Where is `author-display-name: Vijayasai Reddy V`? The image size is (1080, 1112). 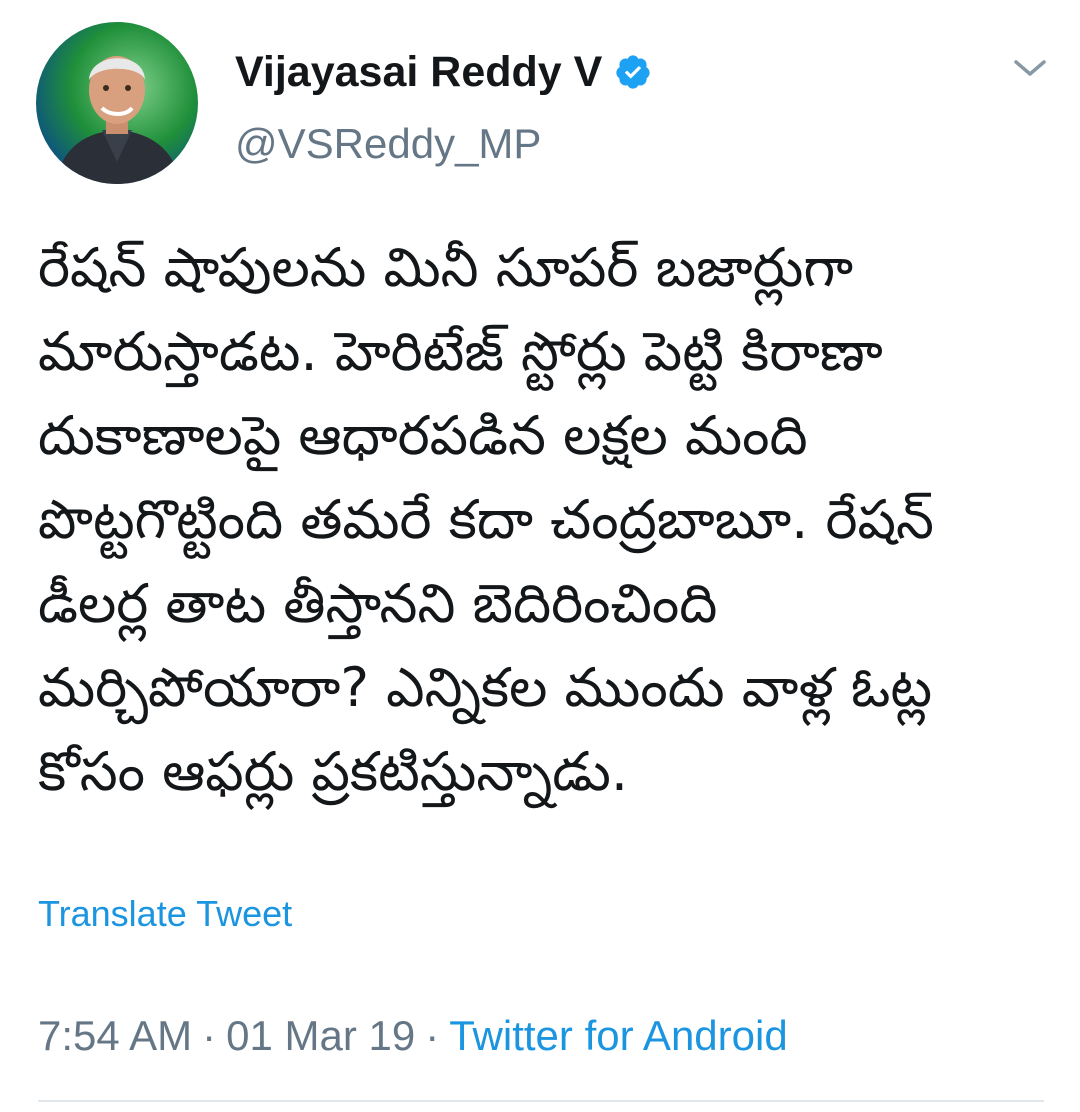
author-display-name: Vijayasai Reddy V is located at coordinates (418, 72).